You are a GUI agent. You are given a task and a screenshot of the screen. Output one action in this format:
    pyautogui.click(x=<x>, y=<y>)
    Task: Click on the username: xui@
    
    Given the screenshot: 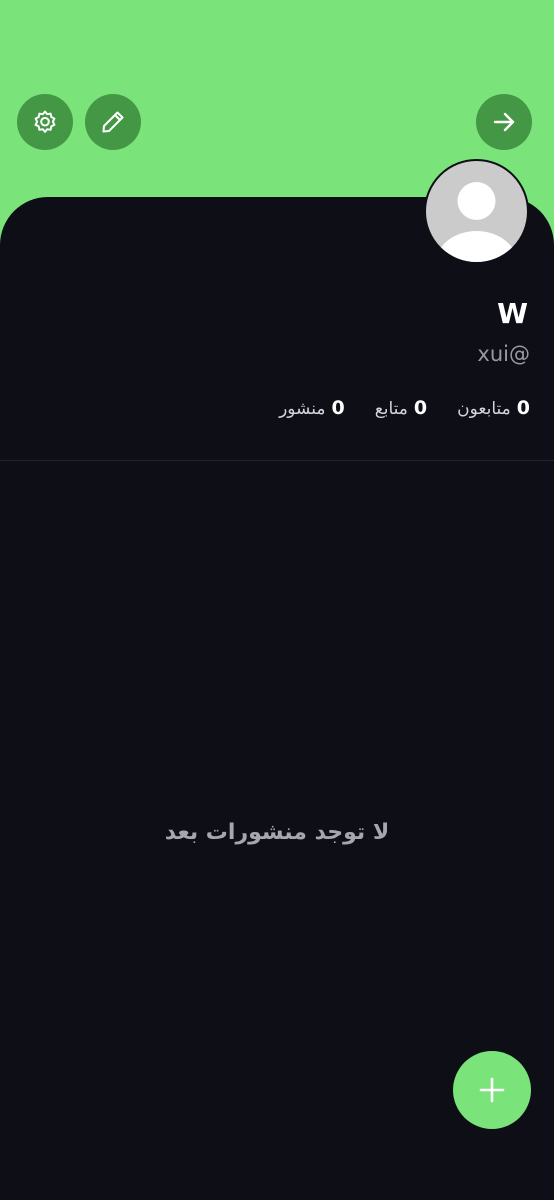 What is the action you would take?
    pyautogui.click(x=503, y=354)
    